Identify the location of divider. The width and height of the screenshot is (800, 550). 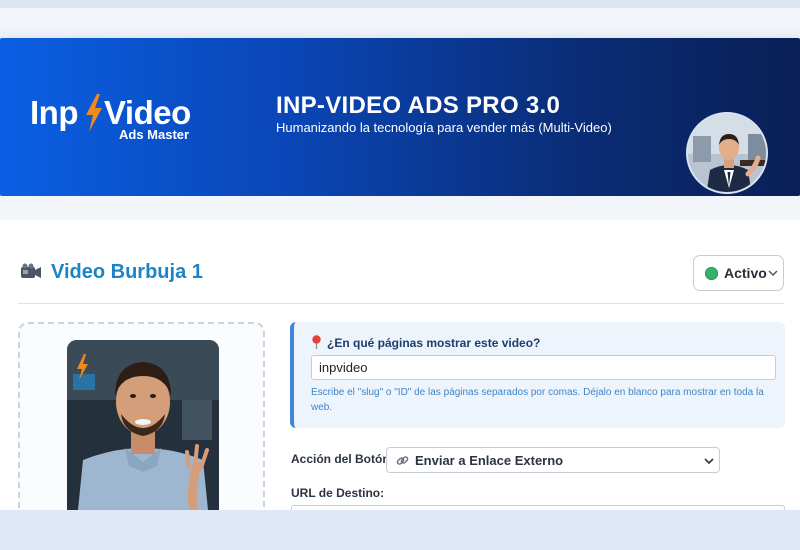
(401, 303).